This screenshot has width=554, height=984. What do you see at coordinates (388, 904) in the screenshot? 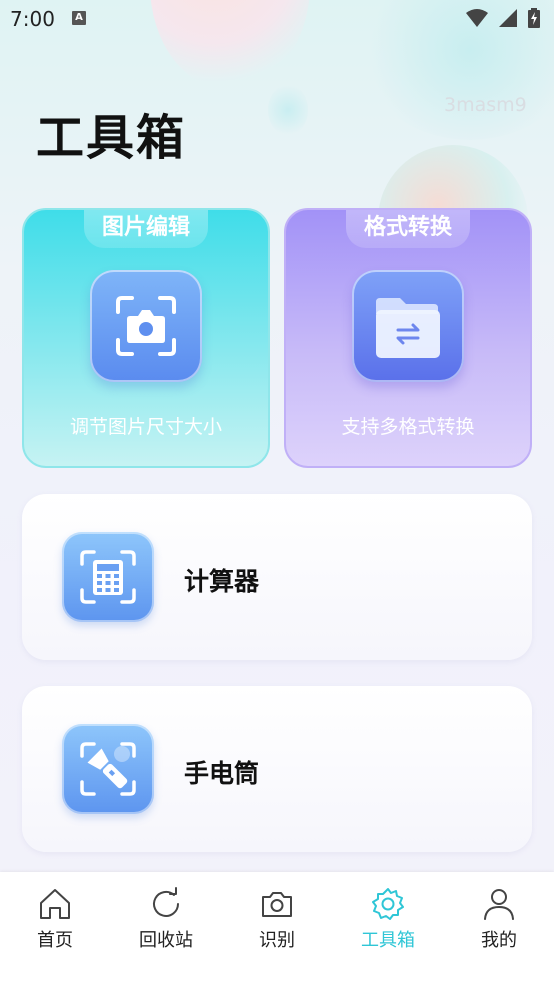
I see `gear-icon` at bounding box center [388, 904].